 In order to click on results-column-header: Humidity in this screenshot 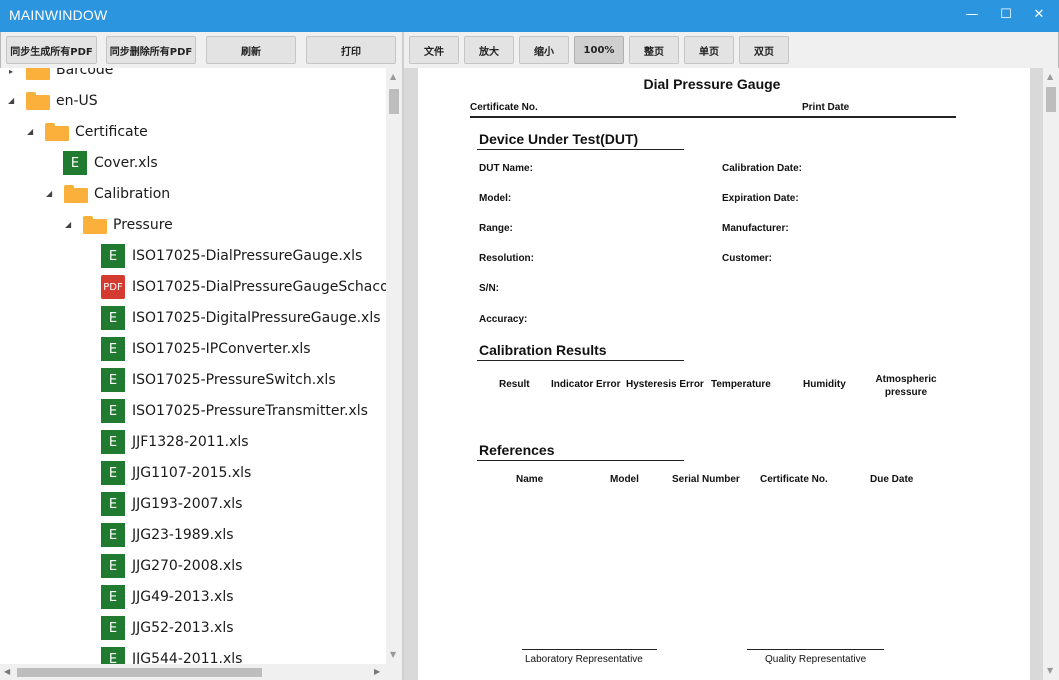, I will do `click(824, 384)`.